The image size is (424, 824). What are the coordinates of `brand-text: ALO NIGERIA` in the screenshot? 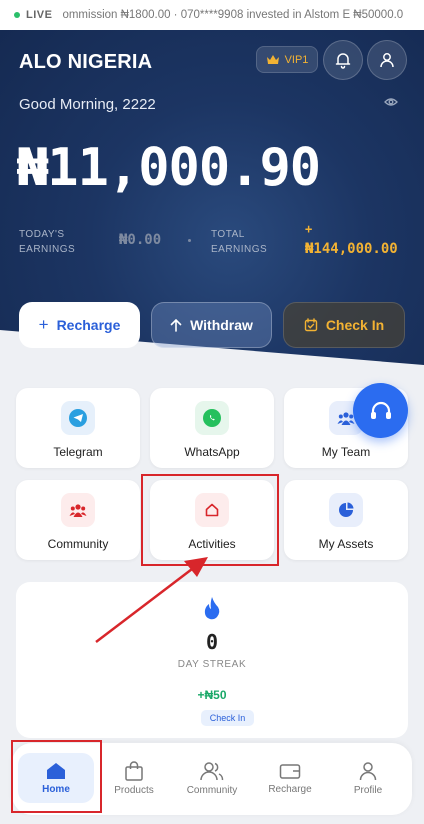 It's located at (86, 62).